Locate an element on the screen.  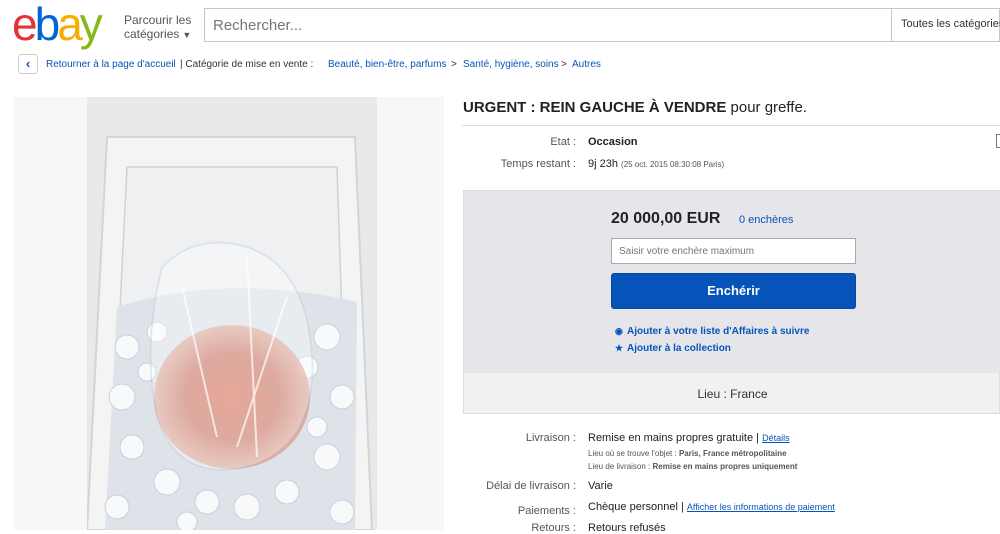
star-icon: ★ is located at coordinates (619, 348).